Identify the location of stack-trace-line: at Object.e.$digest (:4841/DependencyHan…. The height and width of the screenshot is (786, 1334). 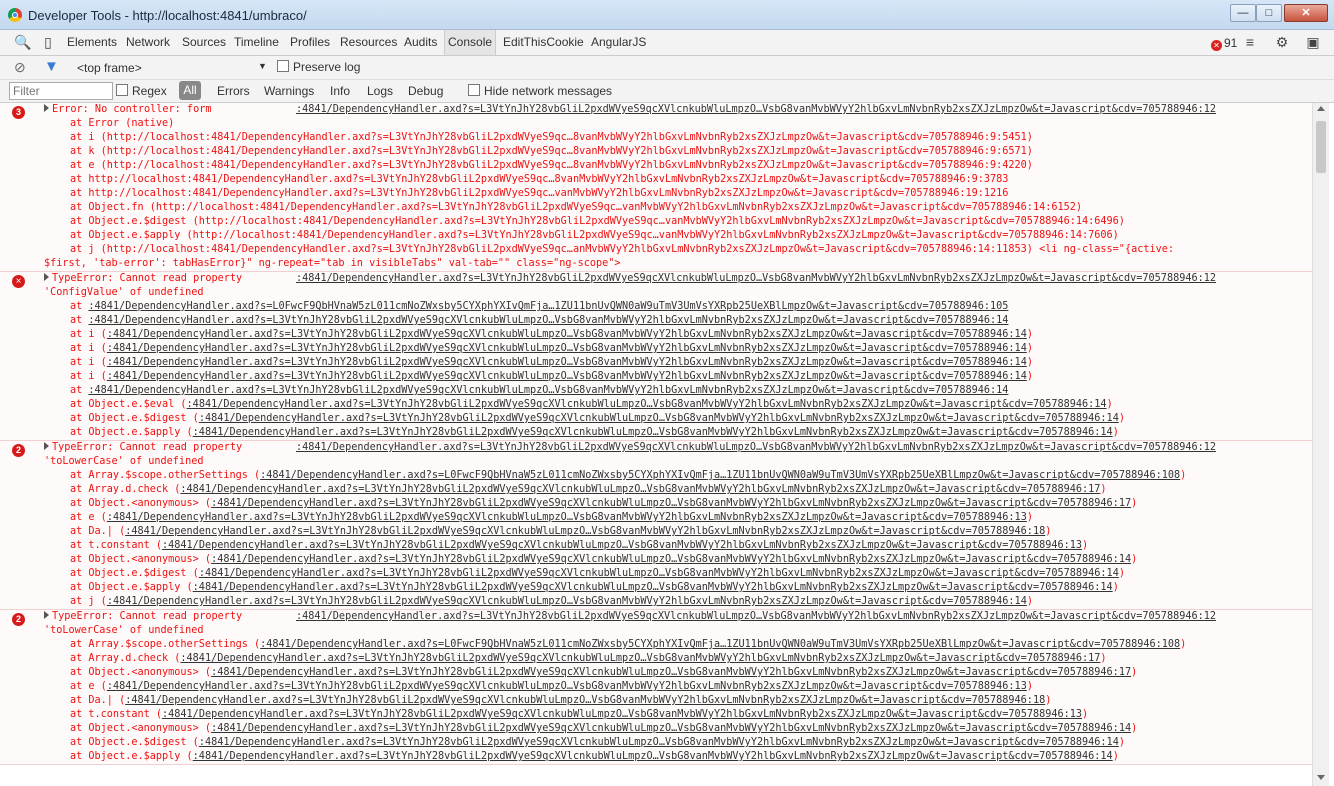
(656, 743).